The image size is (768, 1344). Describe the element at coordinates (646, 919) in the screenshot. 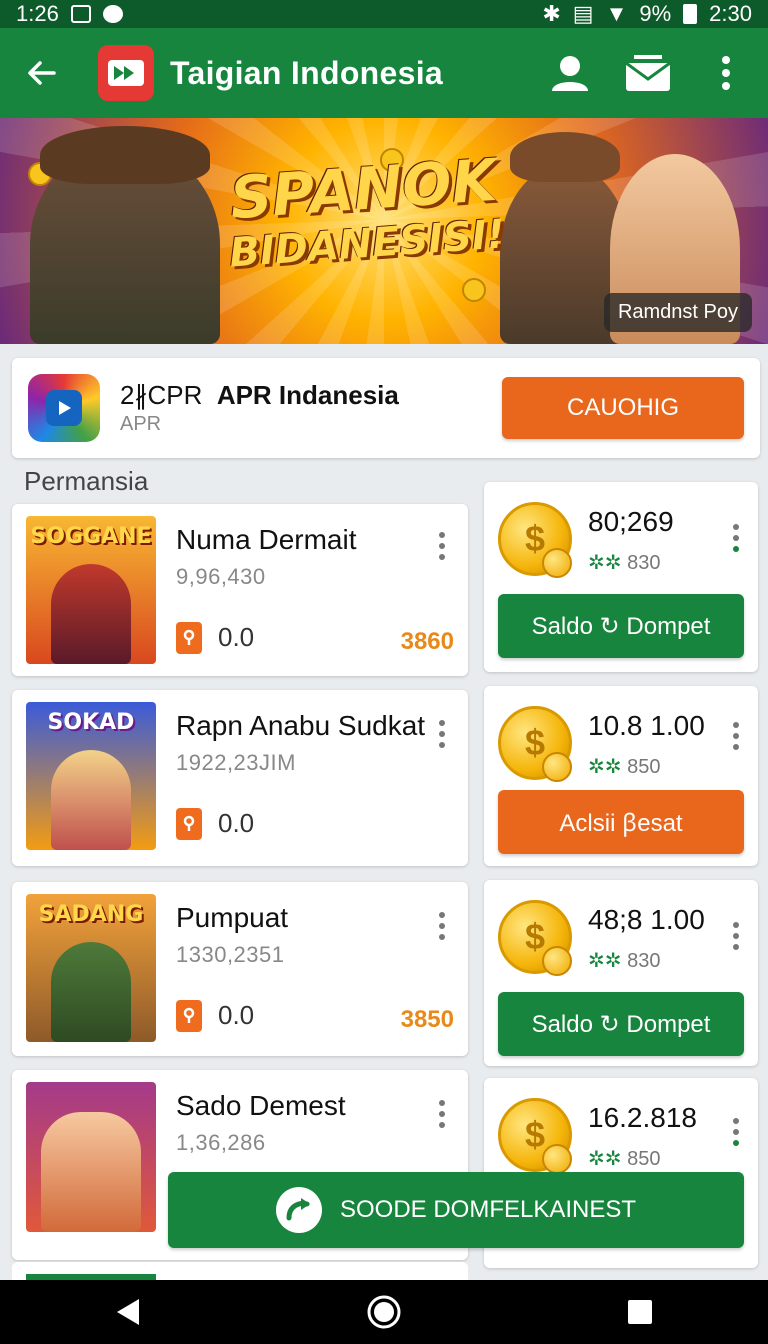

I see `wallet-amount: 48;8 1.00` at that location.